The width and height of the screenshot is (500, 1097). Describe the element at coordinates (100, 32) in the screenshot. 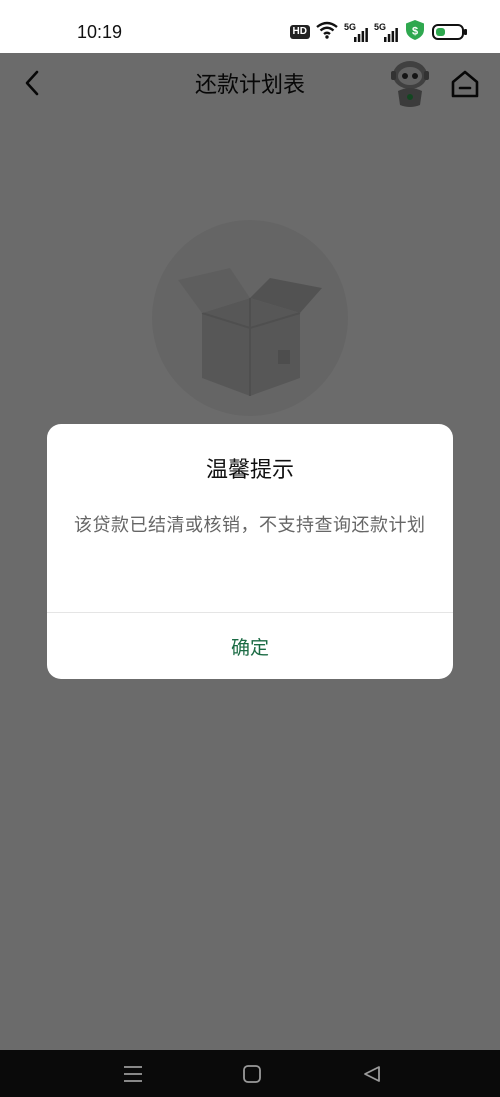

I see `status-time: 10:19` at that location.